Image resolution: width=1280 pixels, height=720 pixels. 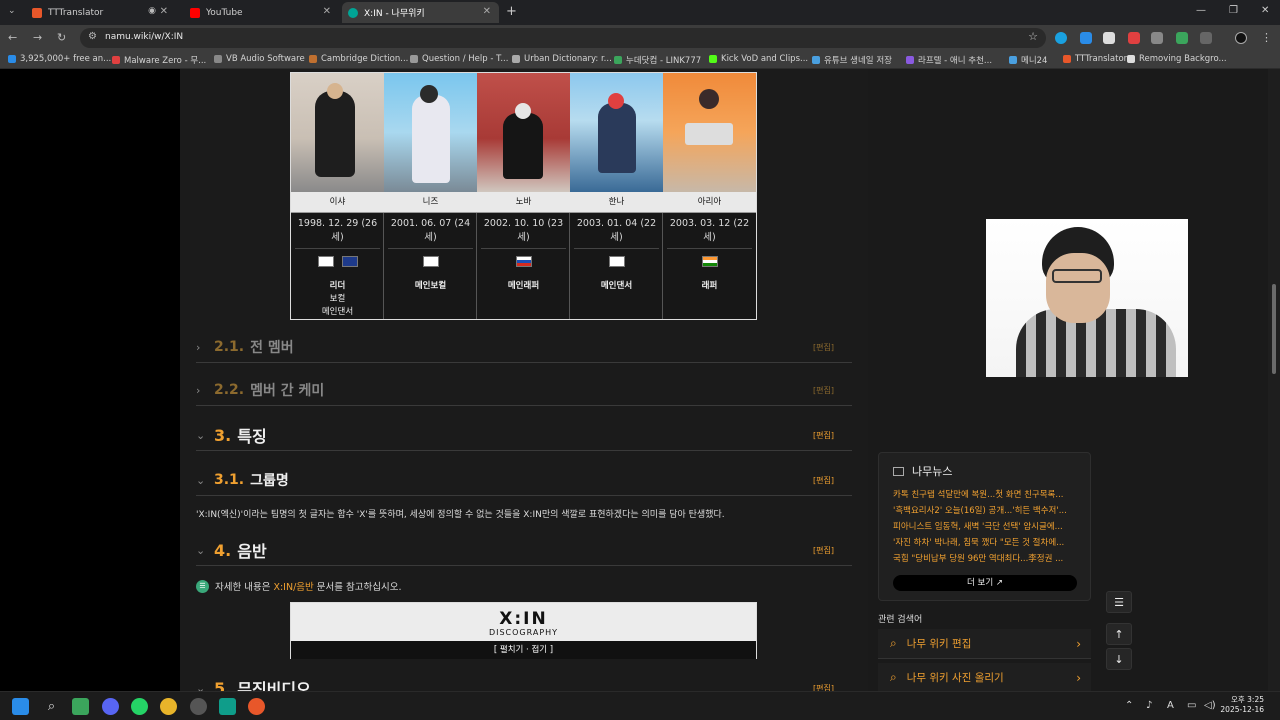 What do you see at coordinates (985, 583) in the screenshot?
I see `news-more-button: 더 보기 ↗` at bounding box center [985, 583].